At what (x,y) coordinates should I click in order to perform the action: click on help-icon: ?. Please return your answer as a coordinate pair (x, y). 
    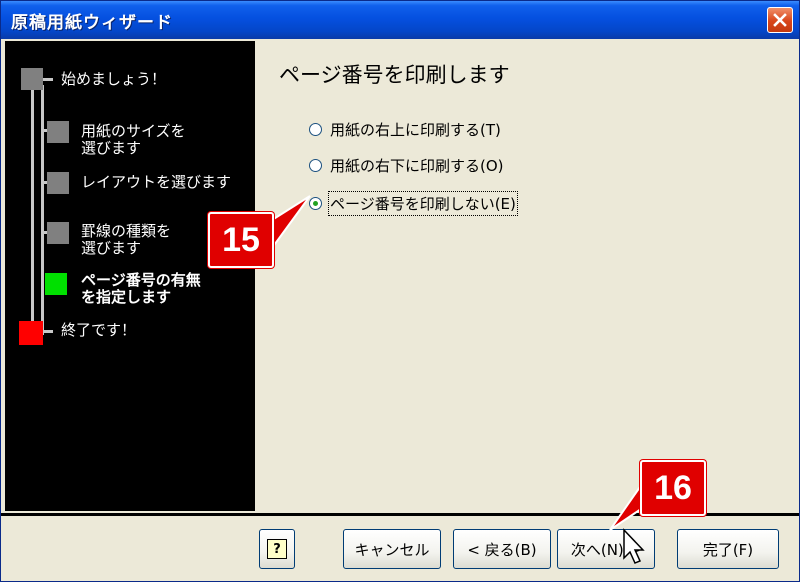
    Looking at the image, I should click on (277, 549).